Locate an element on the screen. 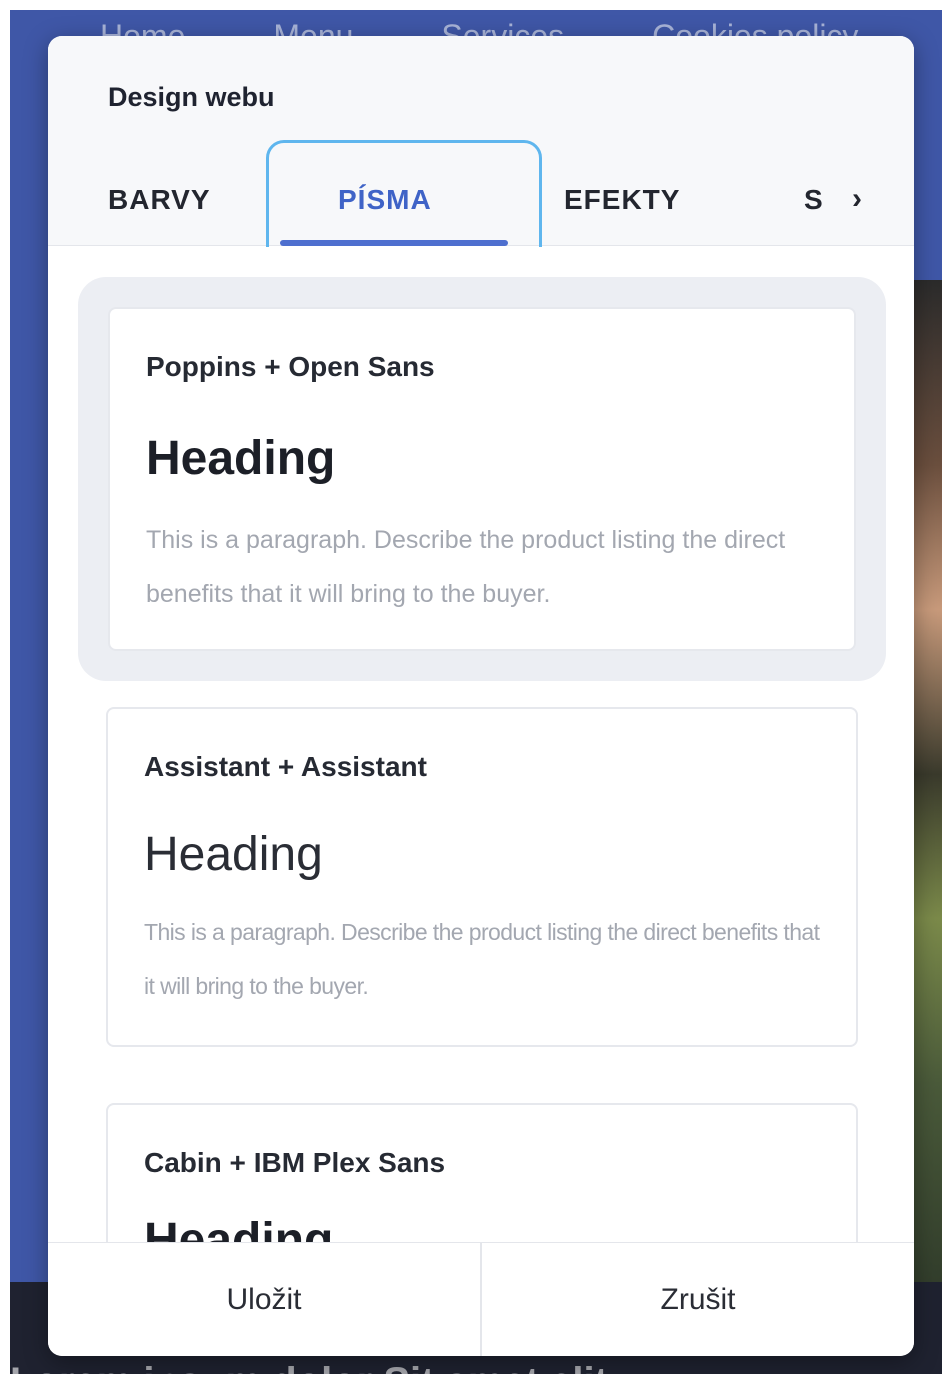 The image size is (942, 1374). tab-bar: BARVY PÍSMA EFEKTY S › is located at coordinates (481, 206).